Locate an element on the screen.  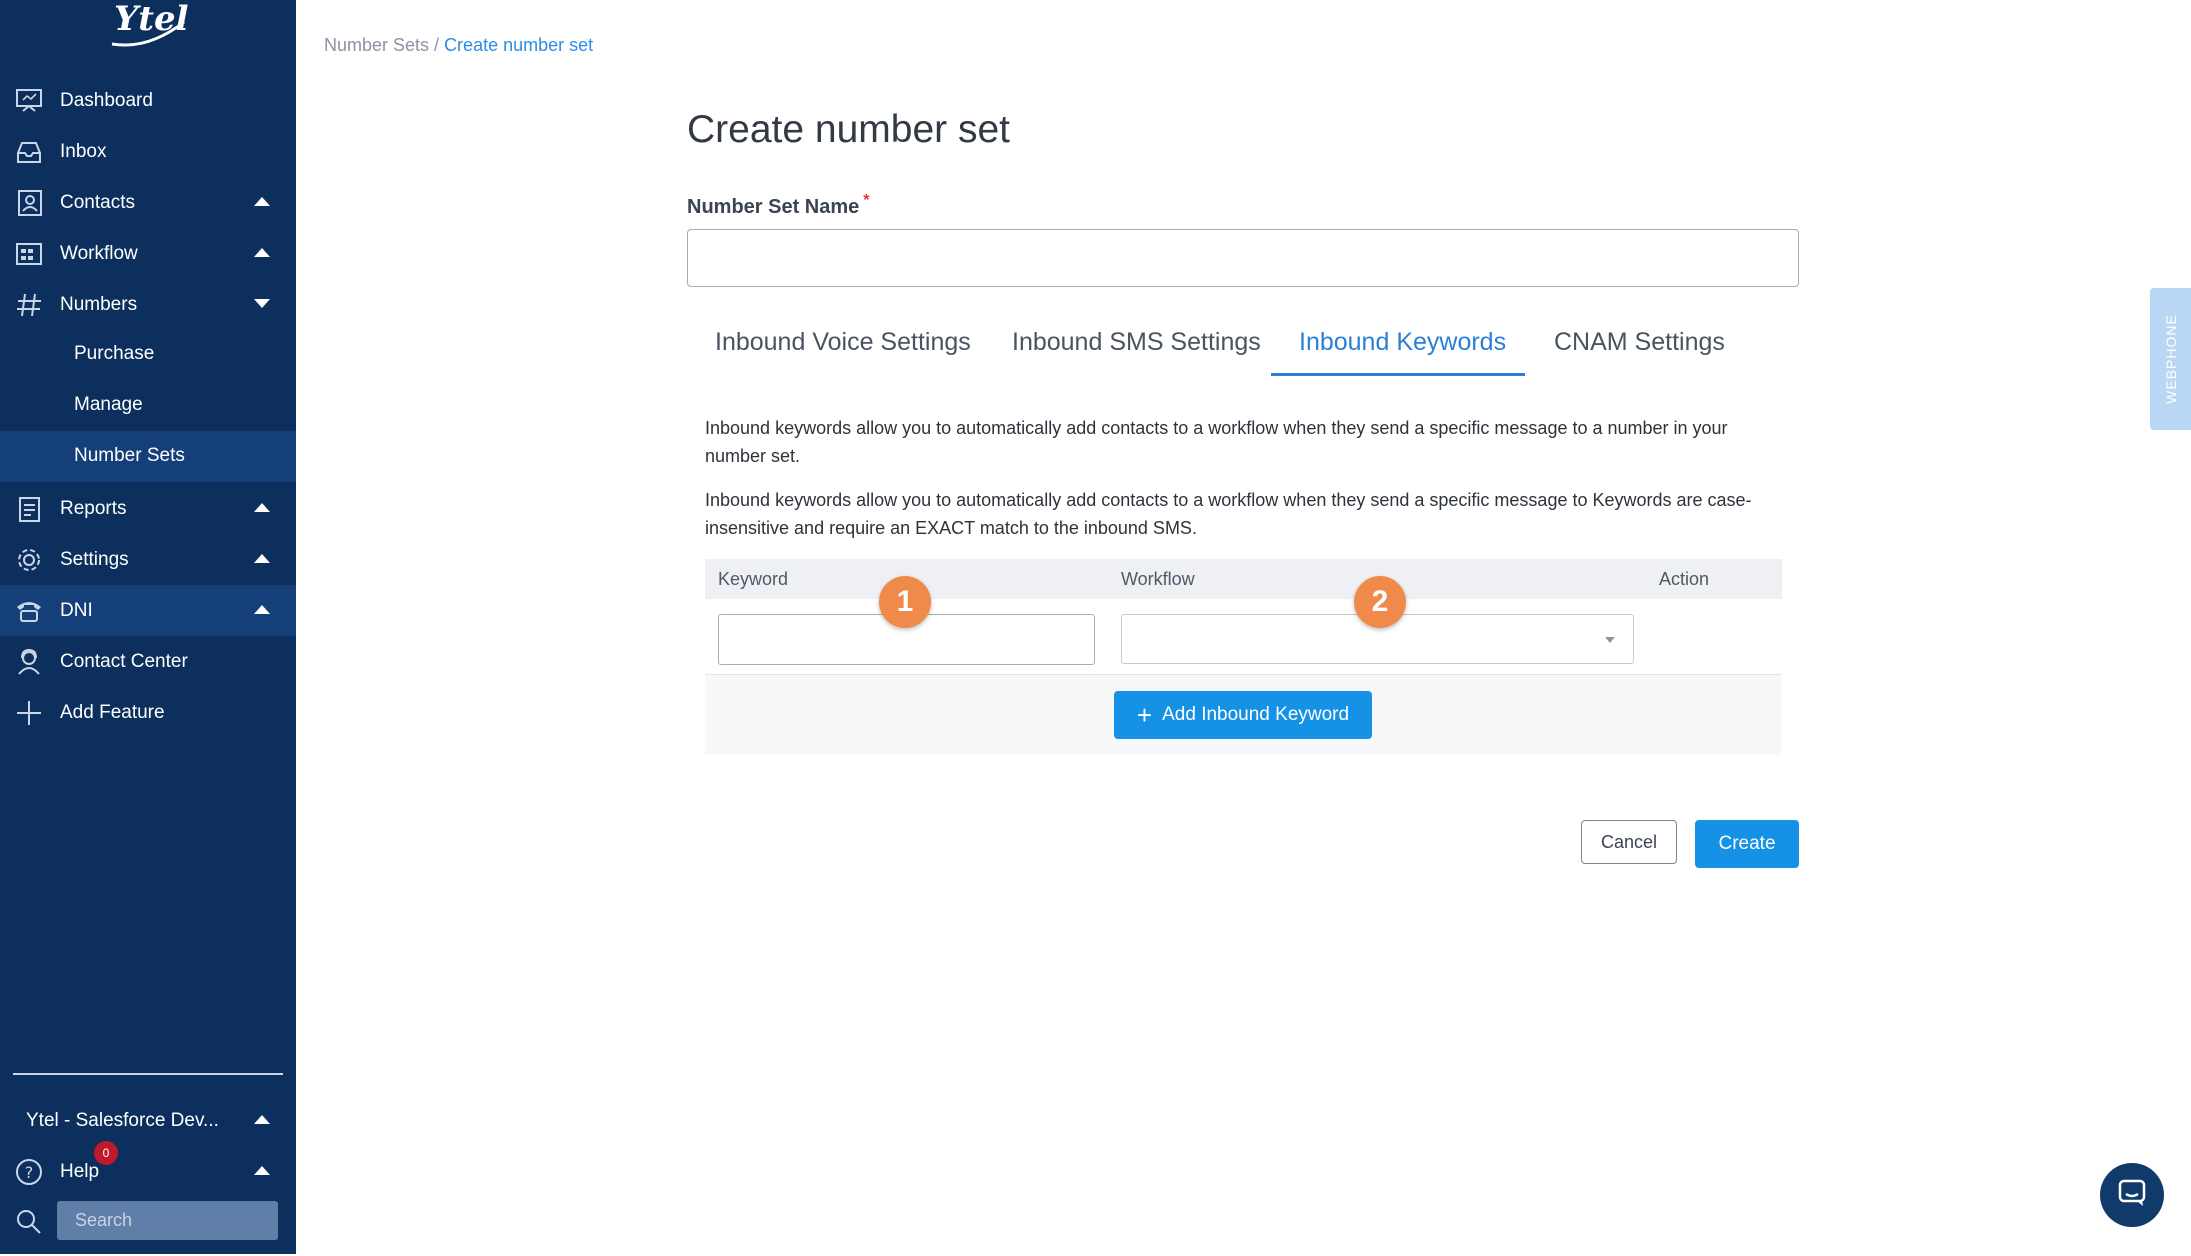
sidebar-item-label: Manage is located at coordinates (108, 404).